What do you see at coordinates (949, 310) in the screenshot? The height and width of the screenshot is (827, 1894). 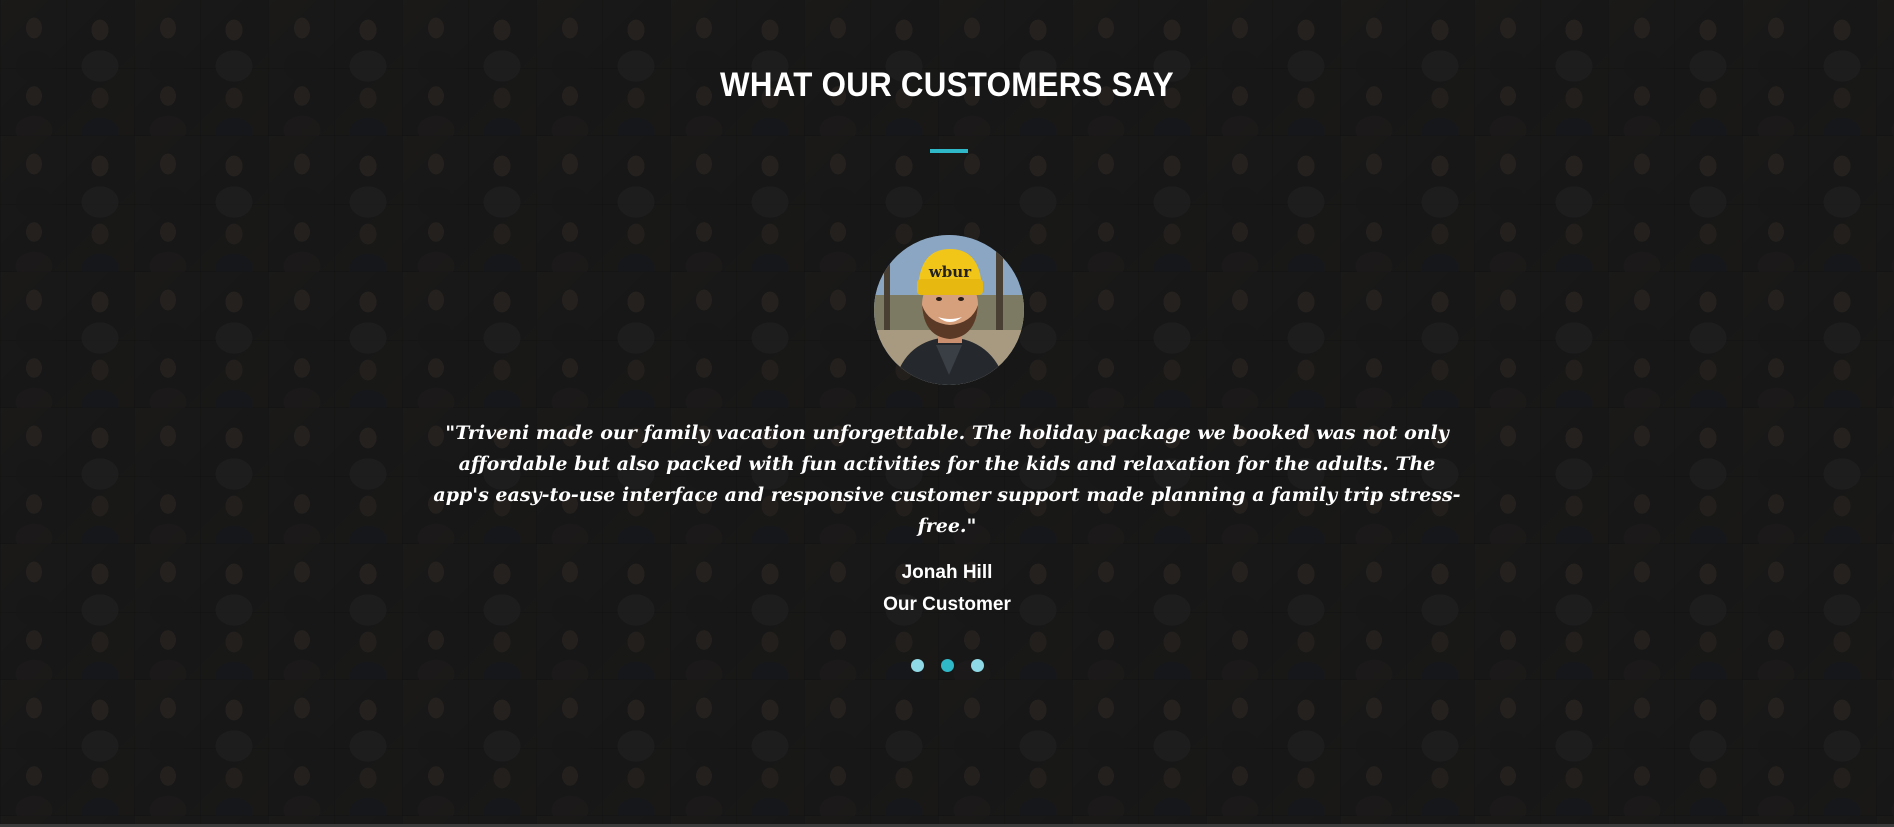 I see `customer-avatar: wbur` at bounding box center [949, 310].